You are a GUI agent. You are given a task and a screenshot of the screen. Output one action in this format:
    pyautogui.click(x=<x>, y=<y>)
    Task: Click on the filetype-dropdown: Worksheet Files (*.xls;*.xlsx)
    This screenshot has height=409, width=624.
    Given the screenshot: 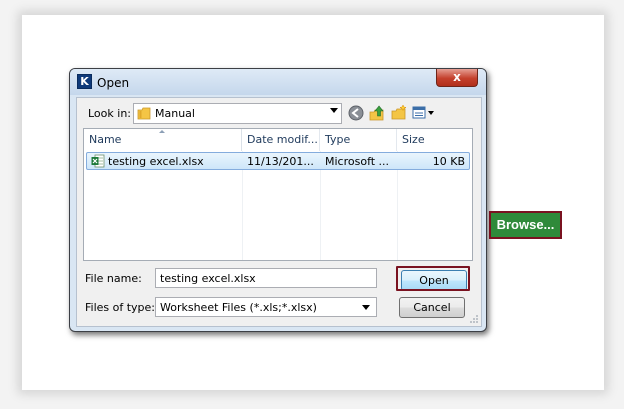 What is the action you would take?
    pyautogui.click(x=266, y=307)
    